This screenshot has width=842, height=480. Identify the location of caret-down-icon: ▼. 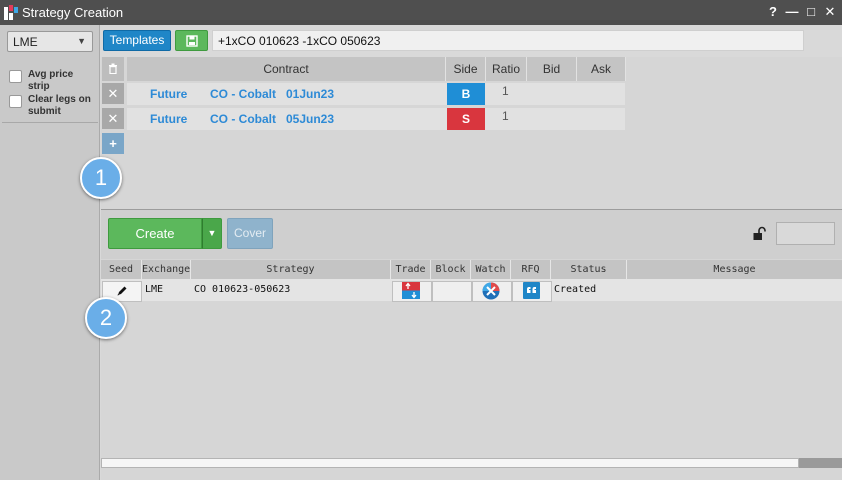
(212, 233).